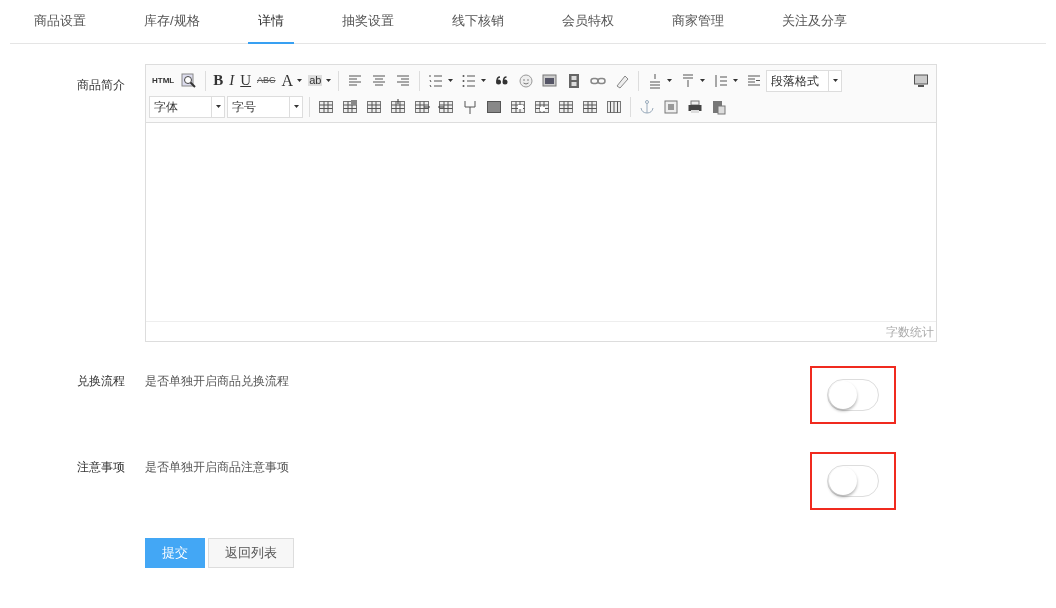 The image size is (1056, 608). What do you see at coordinates (217, 381) in the screenshot?
I see `field-description: 是否单独开启商品兑换流程` at bounding box center [217, 381].